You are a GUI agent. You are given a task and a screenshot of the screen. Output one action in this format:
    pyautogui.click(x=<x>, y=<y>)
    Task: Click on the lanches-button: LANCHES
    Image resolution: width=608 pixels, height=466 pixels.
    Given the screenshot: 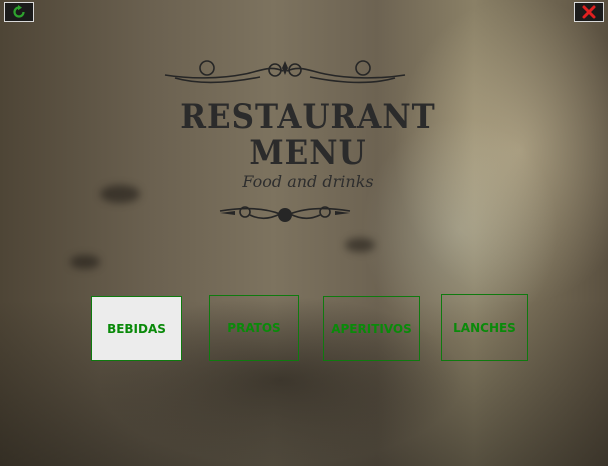 What is the action you would take?
    pyautogui.click(x=484, y=327)
    